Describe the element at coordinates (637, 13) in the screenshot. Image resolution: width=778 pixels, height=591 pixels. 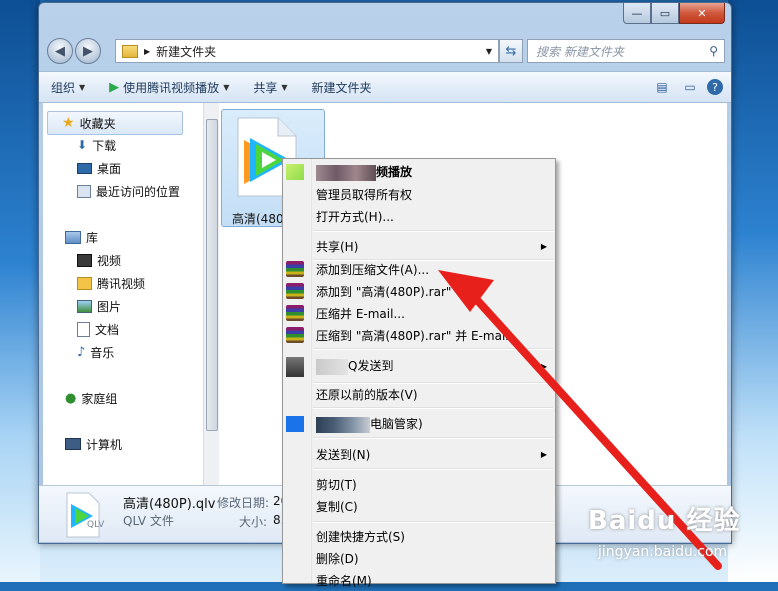
I see `minimize-button: —` at that location.